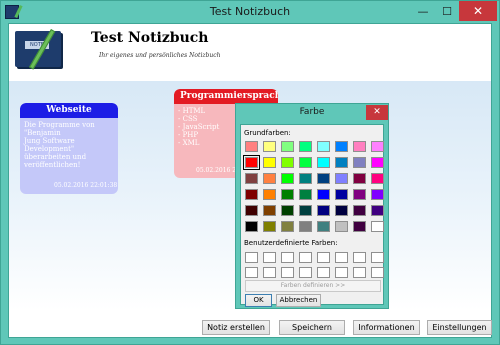 The height and width of the screenshot is (345, 500). I want to click on close-button: ✕, so click(478, 11).